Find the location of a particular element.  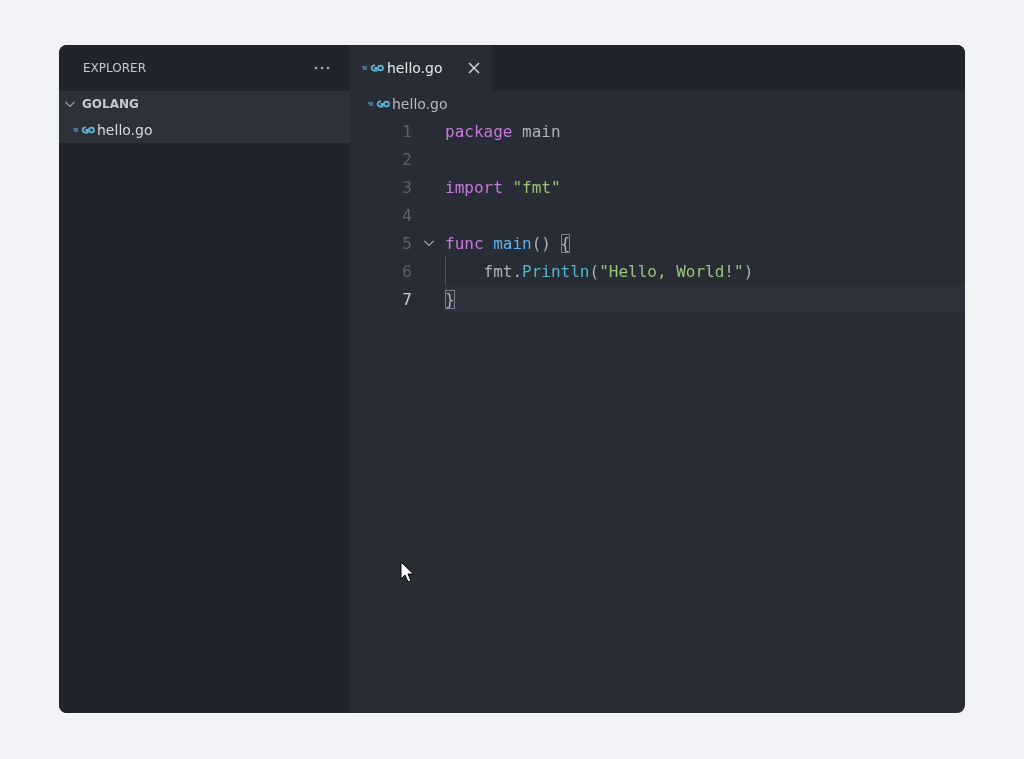

more-icon is located at coordinates (322, 68).